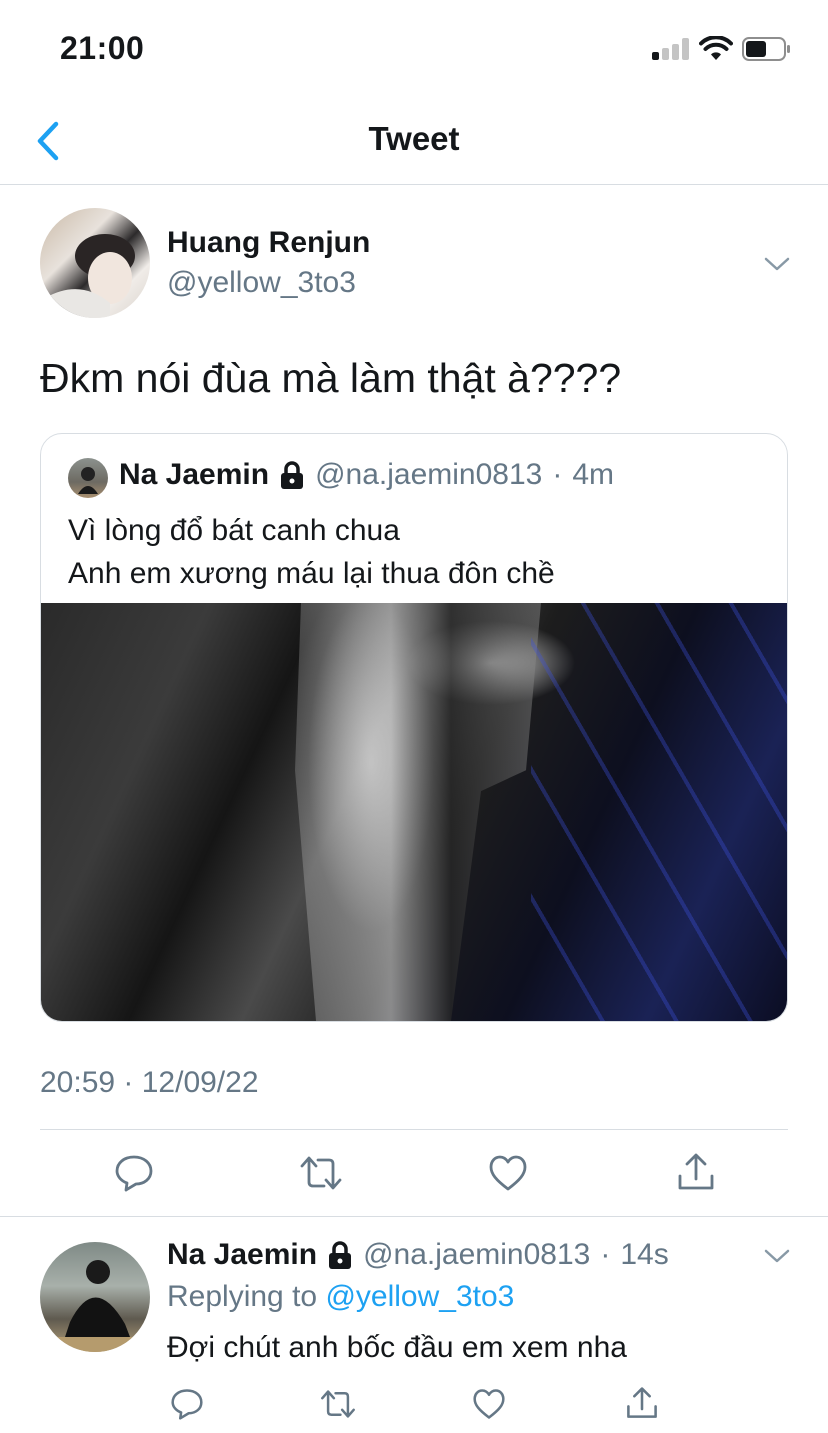 The width and height of the screenshot is (828, 1433). I want to click on author-handle: @yellow_3to3, so click(261, 283).